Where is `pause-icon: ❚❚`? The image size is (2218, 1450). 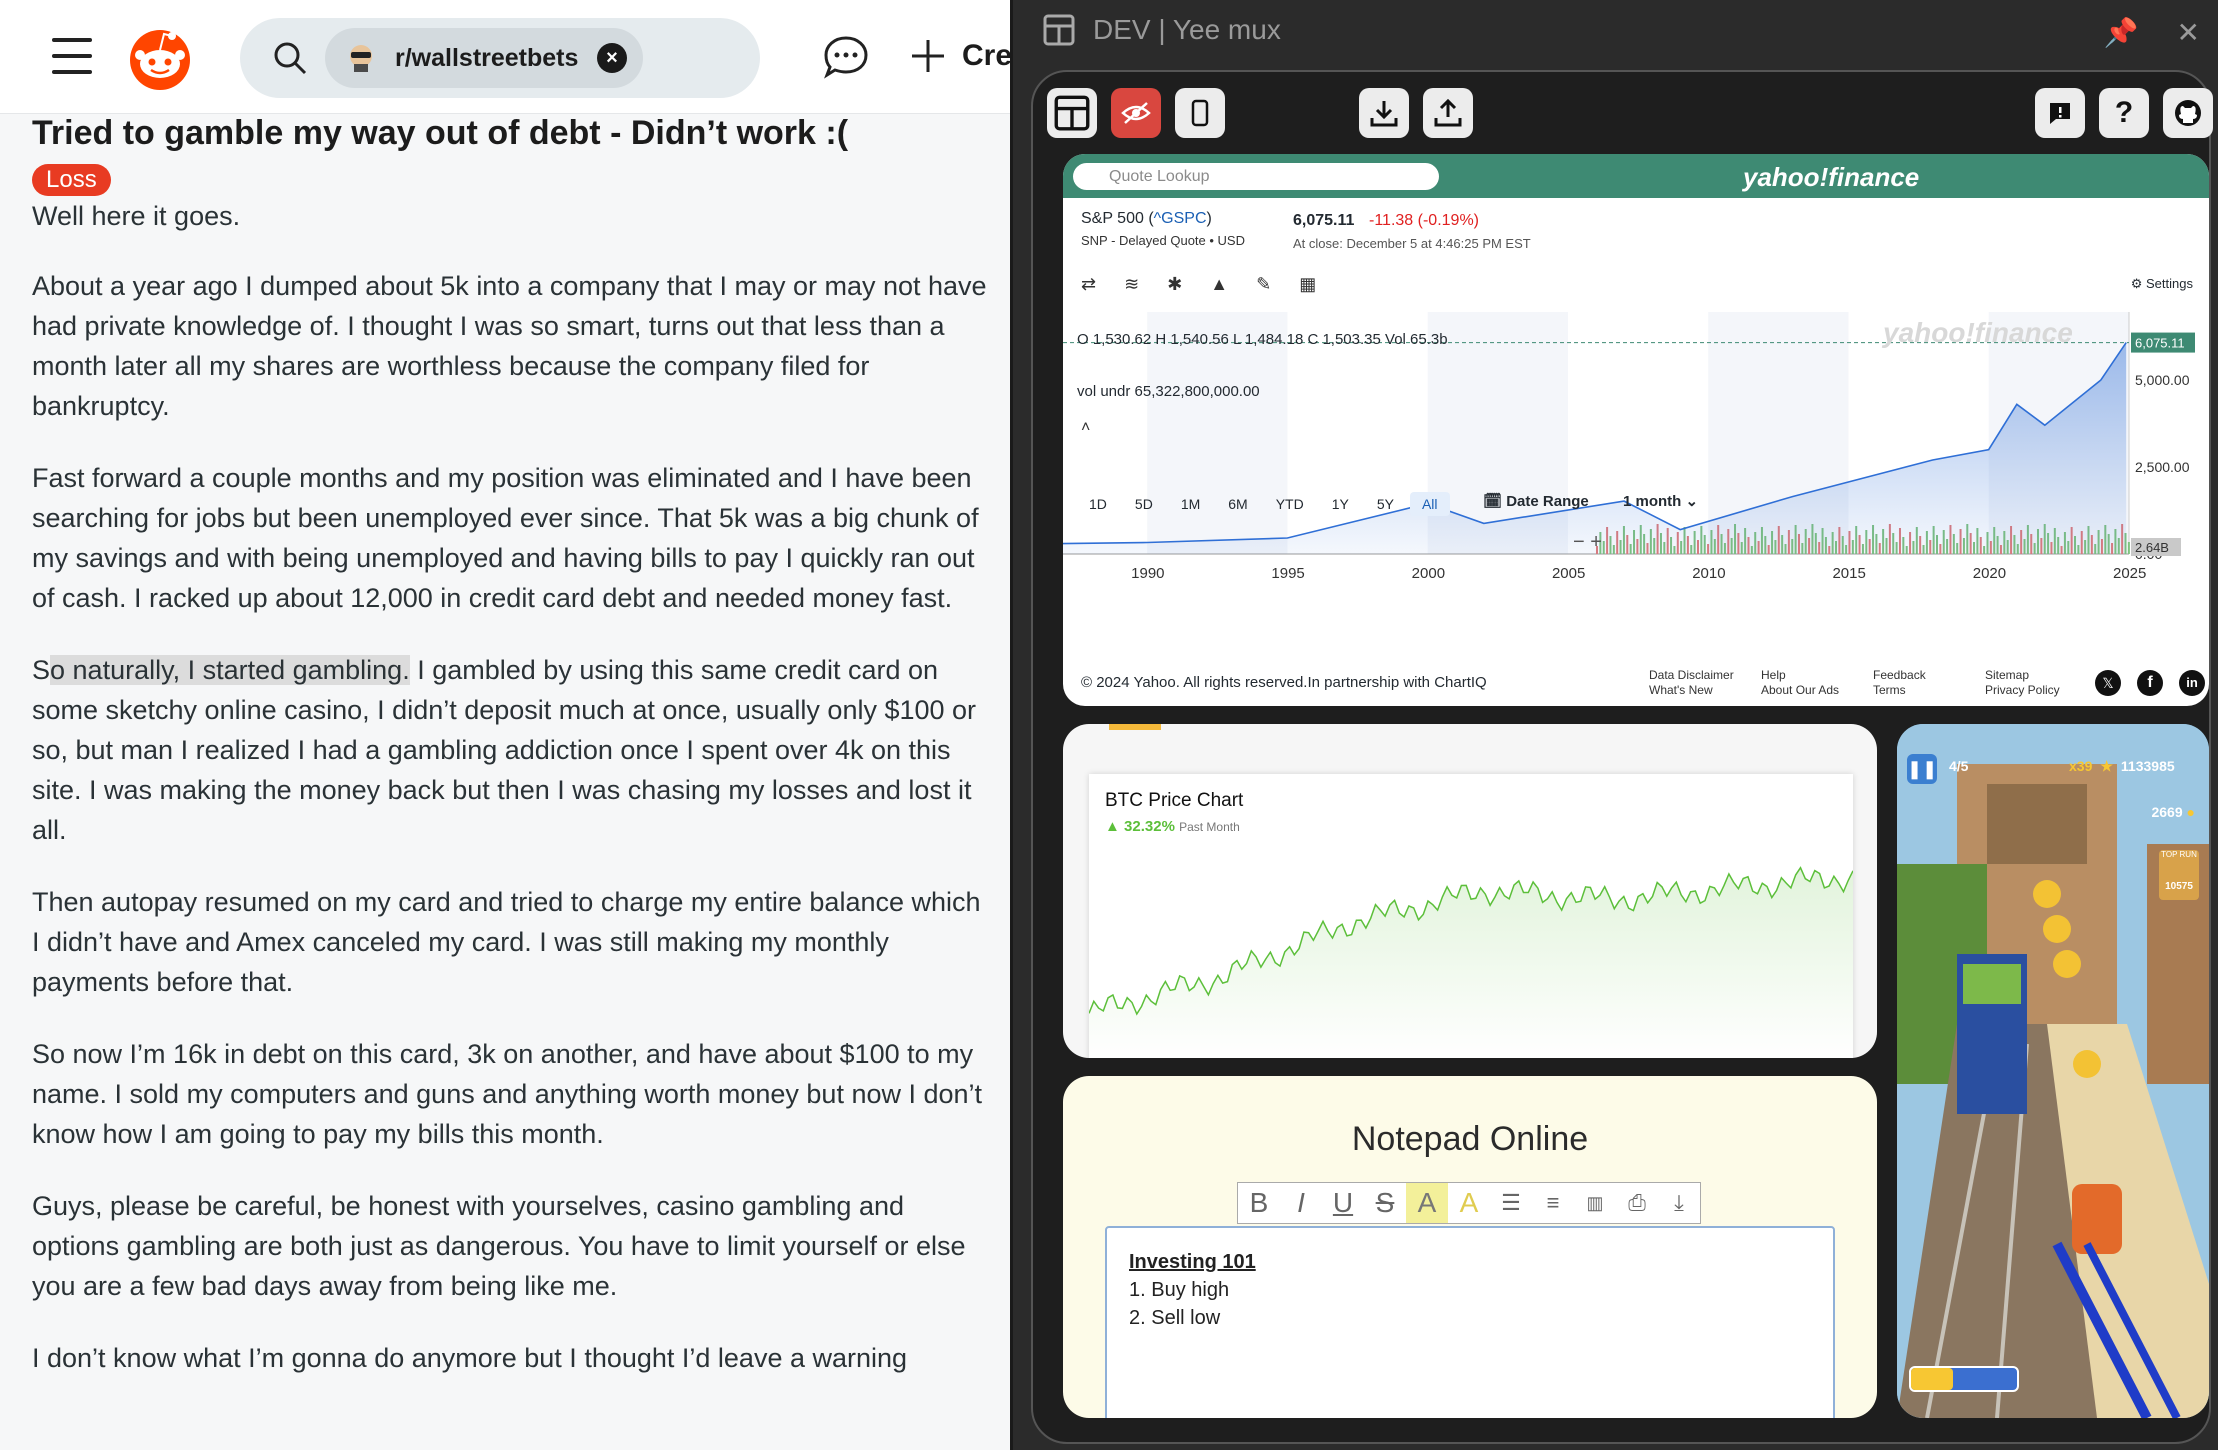 pause-icon: ❚❚ is located at coordinates (1922, 769).